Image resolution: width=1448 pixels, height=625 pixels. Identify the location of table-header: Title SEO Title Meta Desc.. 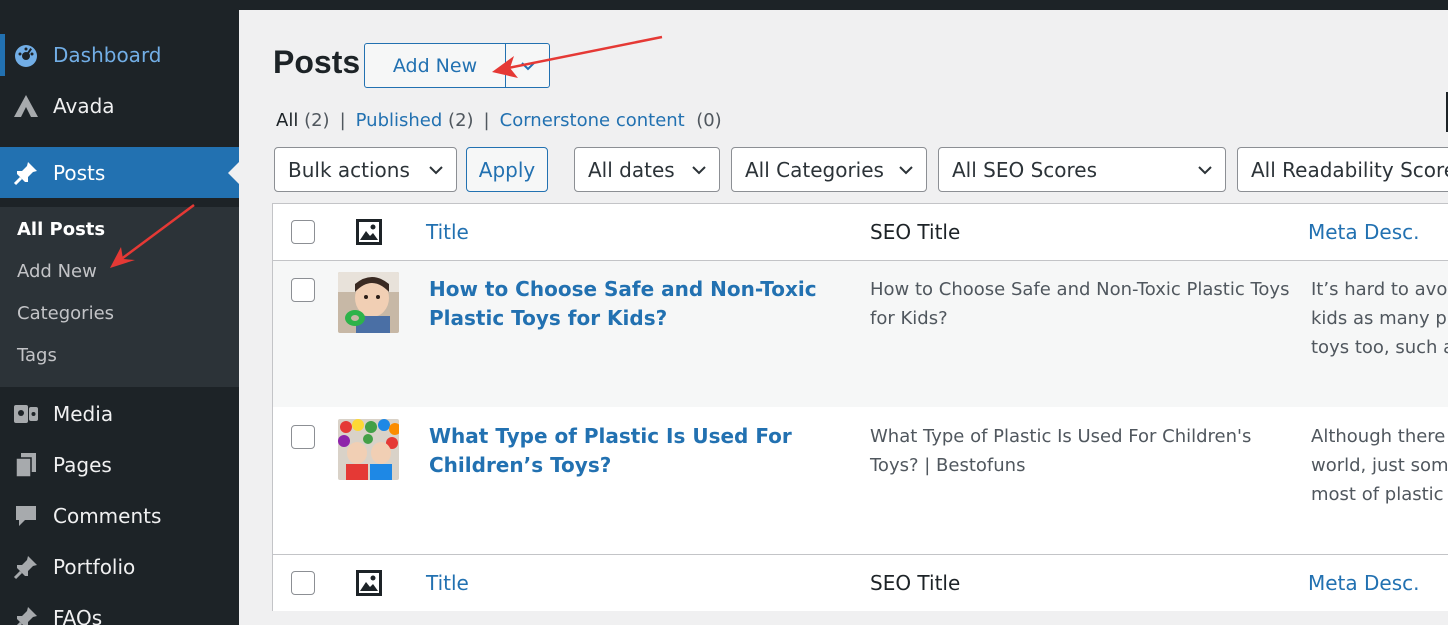
(860, 232).